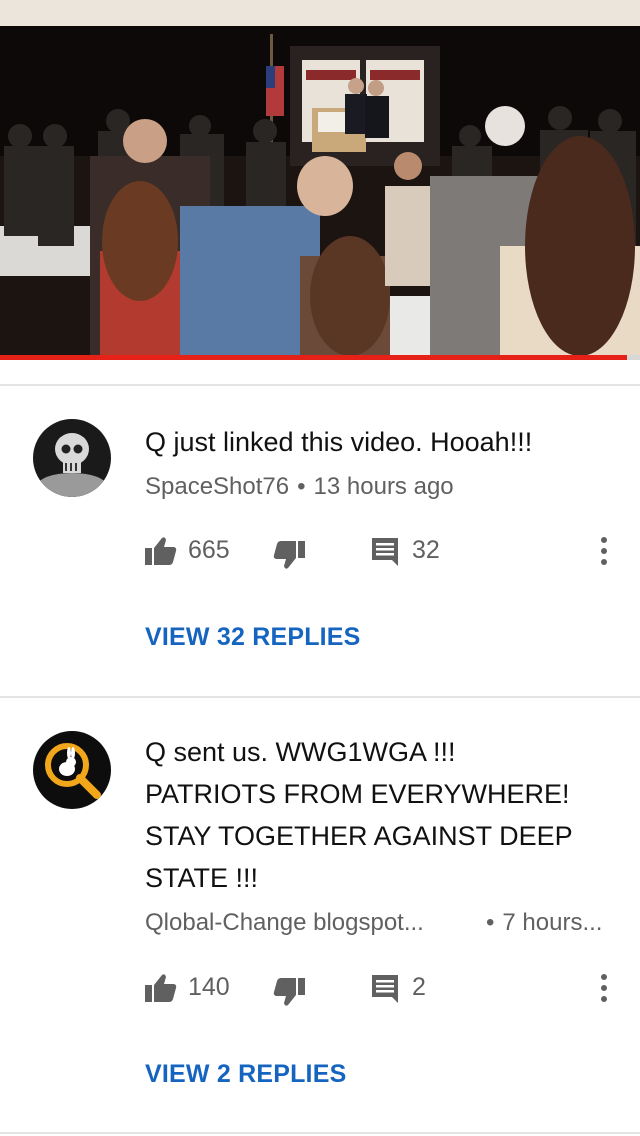 The height and width of the screenshot is (1136, 640). I want to click on comment-author: SpaceShot76, so click(217, 486).